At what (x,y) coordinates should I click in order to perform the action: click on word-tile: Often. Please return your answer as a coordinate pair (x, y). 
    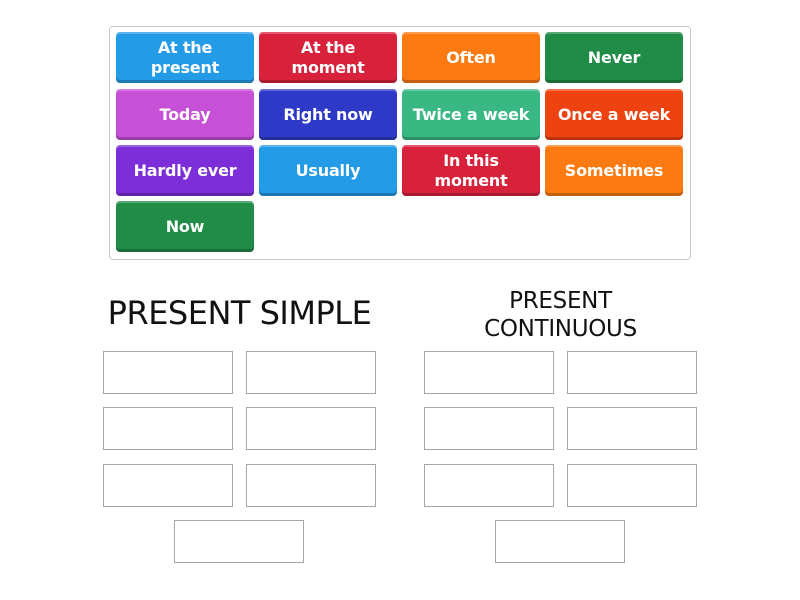
    Looking at the image, I should click on (471, 57).